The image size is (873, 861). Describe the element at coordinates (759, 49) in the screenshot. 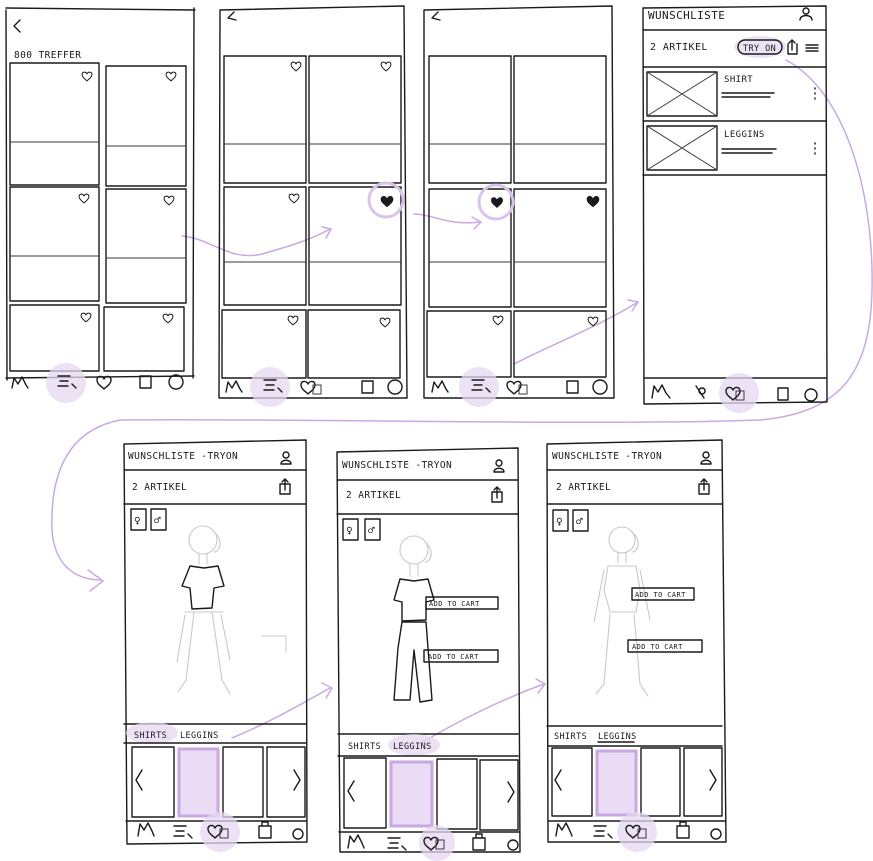

I see `tryon-button-label: TRY ON` at that location.